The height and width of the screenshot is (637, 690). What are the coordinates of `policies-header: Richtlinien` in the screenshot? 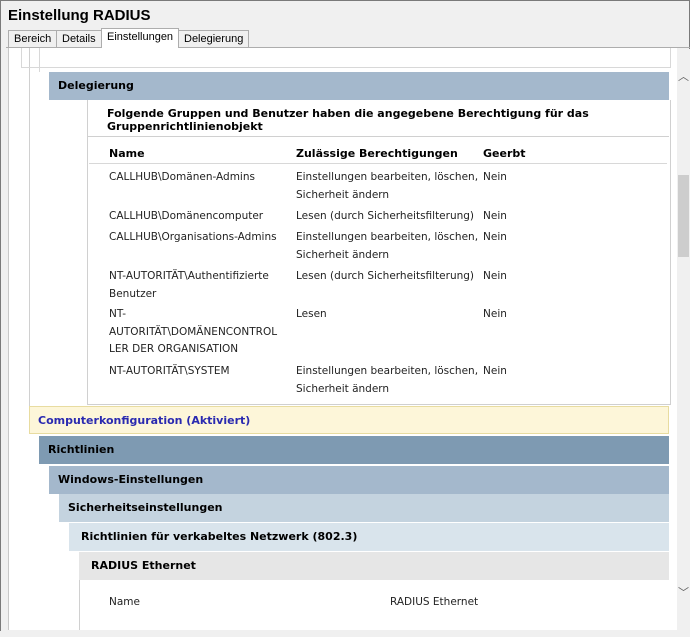 It's located at (354, 450).